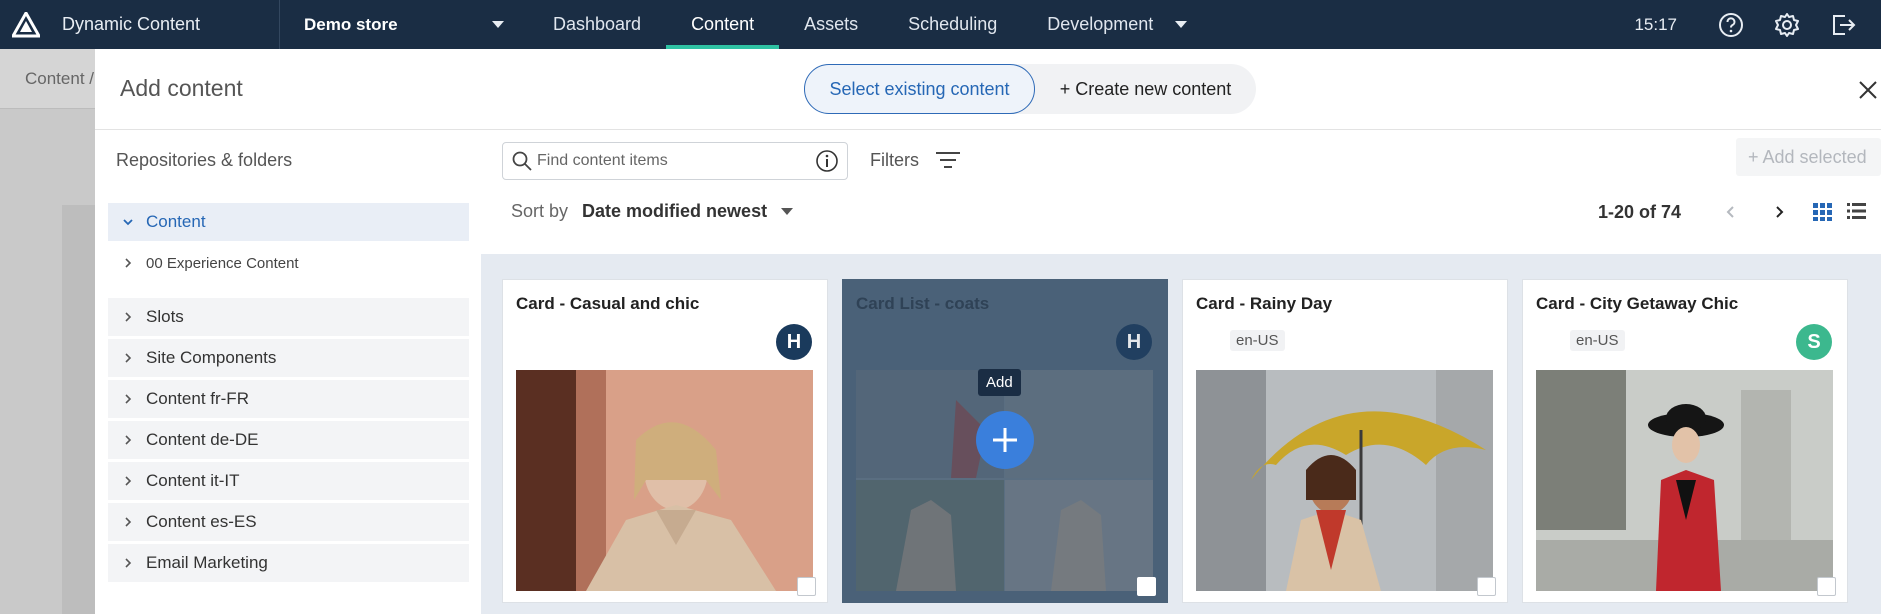  What do you see at coordinates (288, 563) in the screenshot?
I see `sidebar-item-email-marketing: Email Marketing` at bounding box center [288, 563].